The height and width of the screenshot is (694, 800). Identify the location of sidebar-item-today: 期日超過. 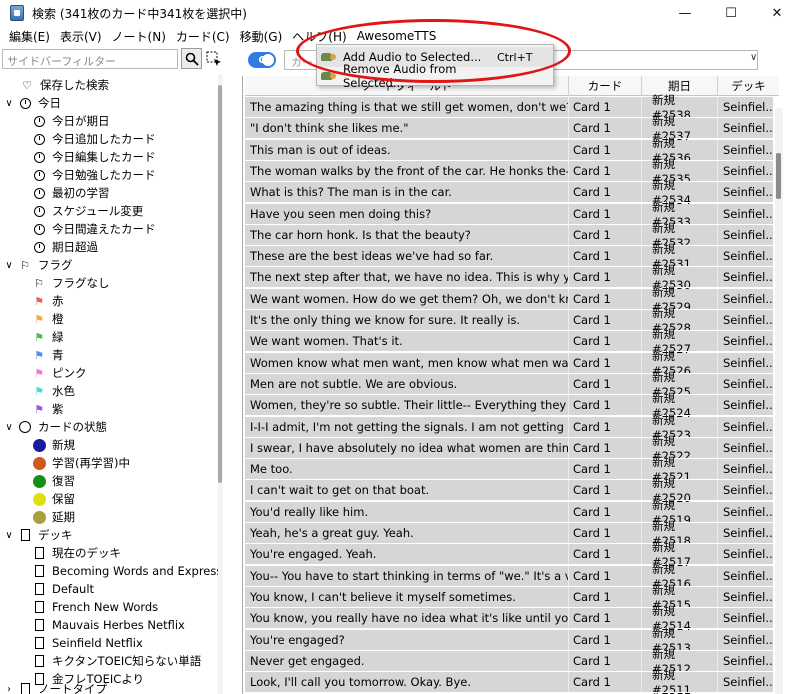
(65, 247).